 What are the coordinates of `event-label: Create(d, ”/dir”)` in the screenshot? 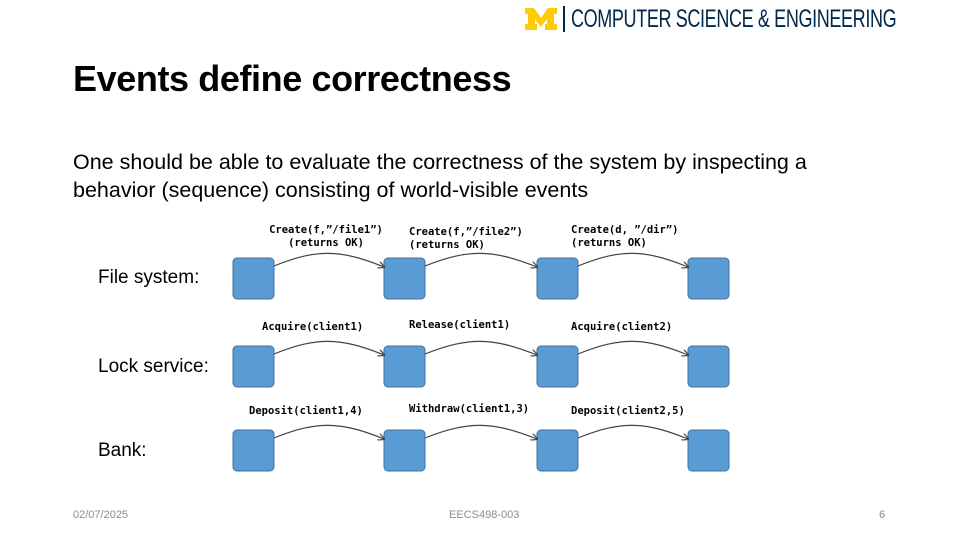 It's located at (624, 230).